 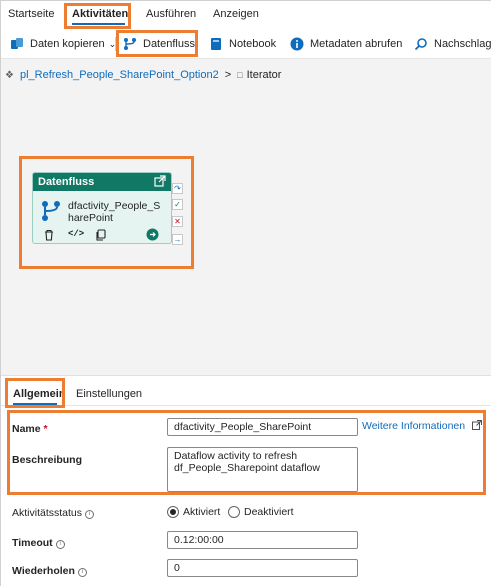 I want to click on notebook-icon, so click(x=216, y=44).